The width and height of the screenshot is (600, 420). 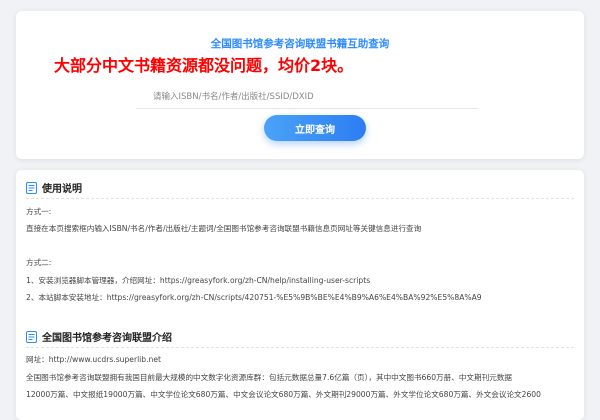 I want to click on usage-heading: 使用说明, so click(x=62, y=189).